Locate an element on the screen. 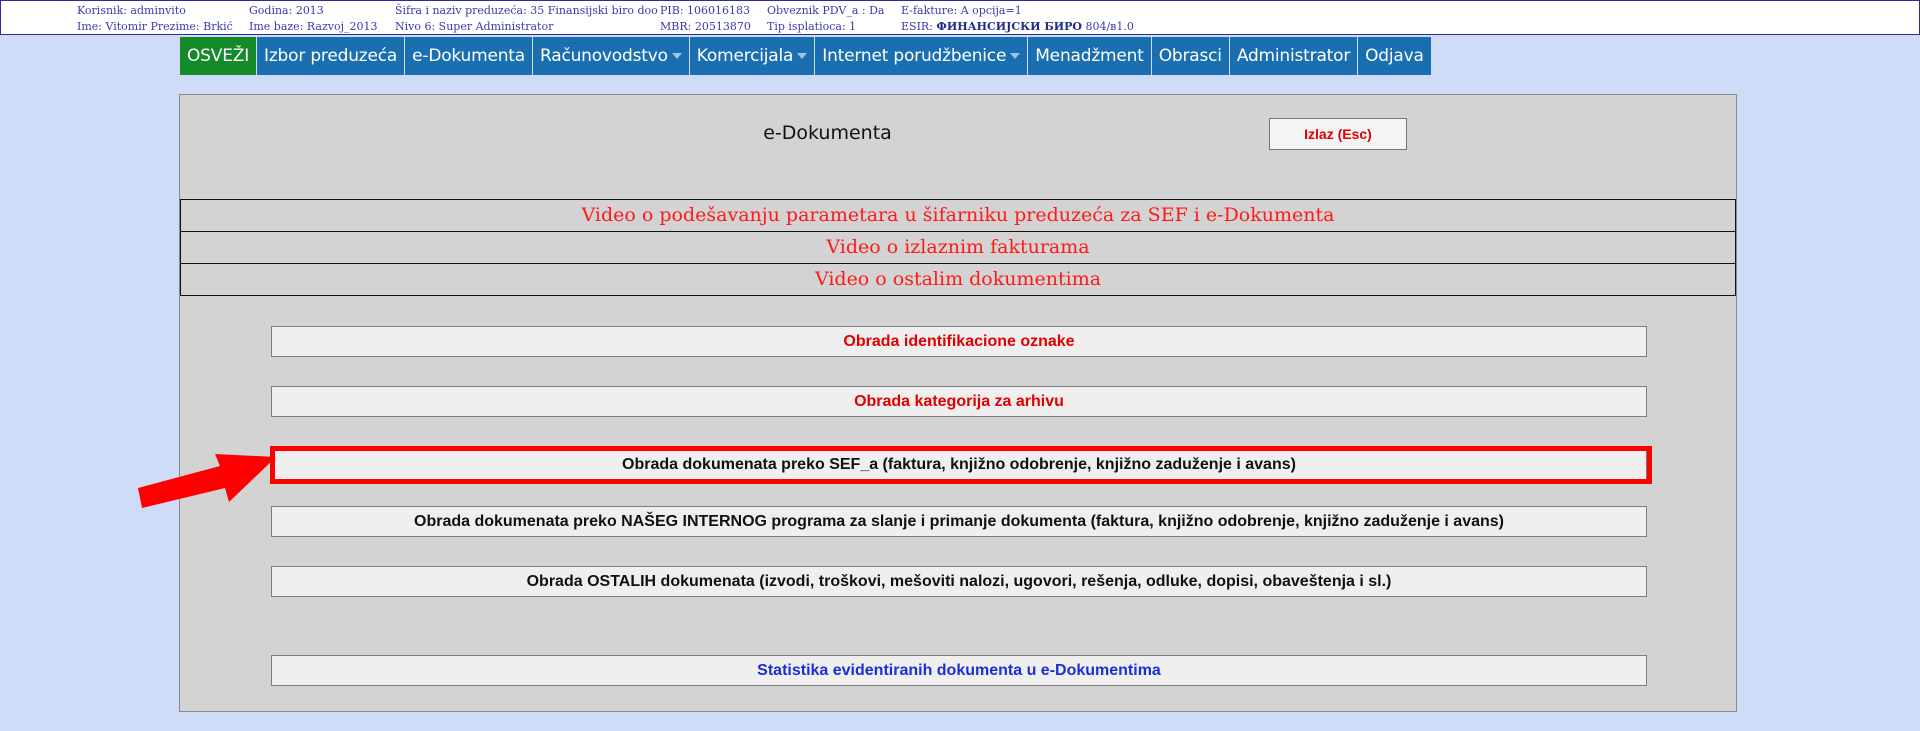  video-link-izlazne-fakture: Video o izlaznim fakturama is located at coordinates (958, 247).